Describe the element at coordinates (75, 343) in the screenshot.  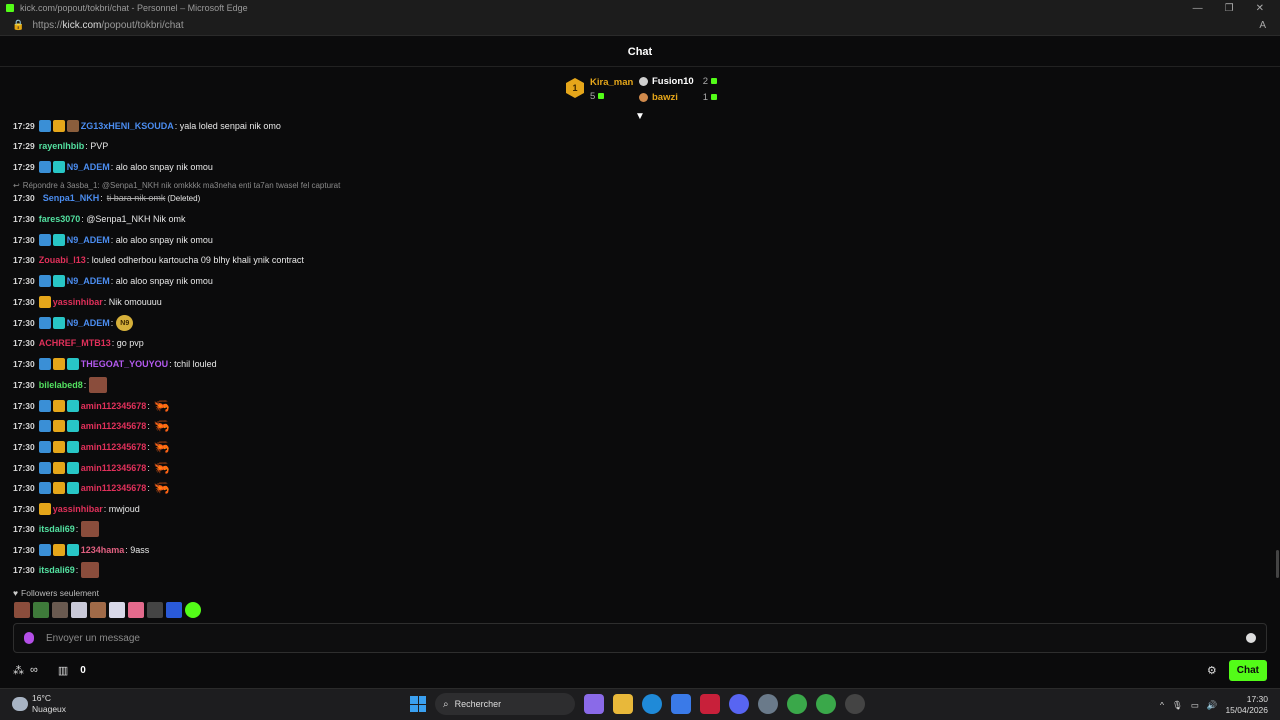
I see `username: ACHREF_MTB13` at that location.